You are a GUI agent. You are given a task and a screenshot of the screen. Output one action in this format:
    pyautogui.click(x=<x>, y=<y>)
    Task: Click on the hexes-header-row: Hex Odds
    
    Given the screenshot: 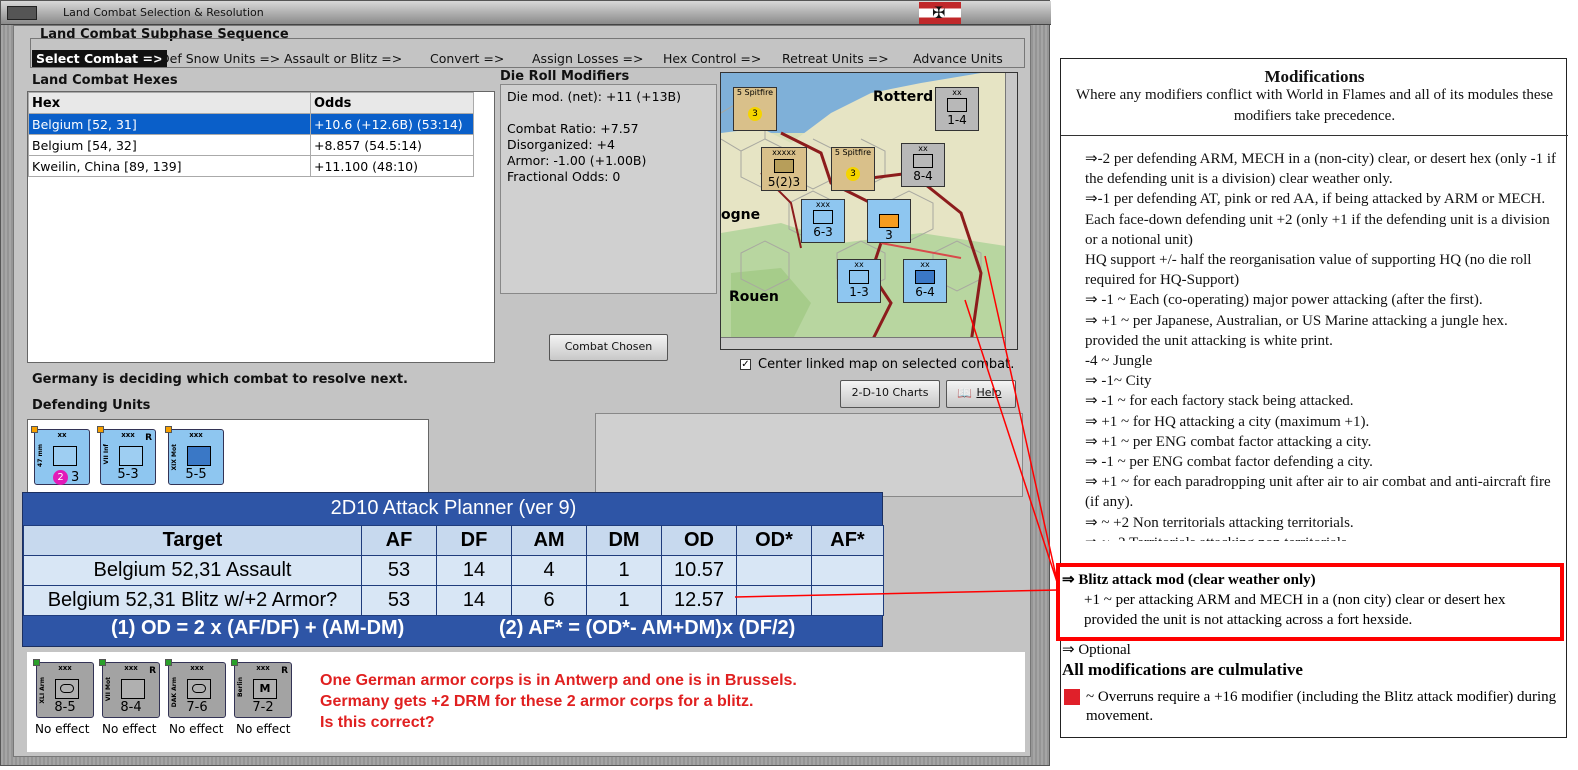 What is the action you would take?
    pyautogui.click(x=251, y=103)
    